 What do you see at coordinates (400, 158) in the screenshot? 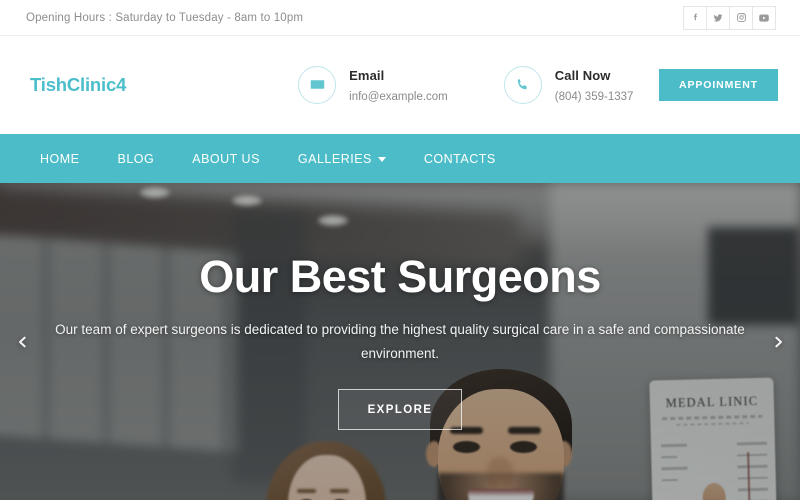
I see `main-navigation: HOME BLOG ABOUT US GALLERIES CONTACTS` at bounding box center [400, 158].